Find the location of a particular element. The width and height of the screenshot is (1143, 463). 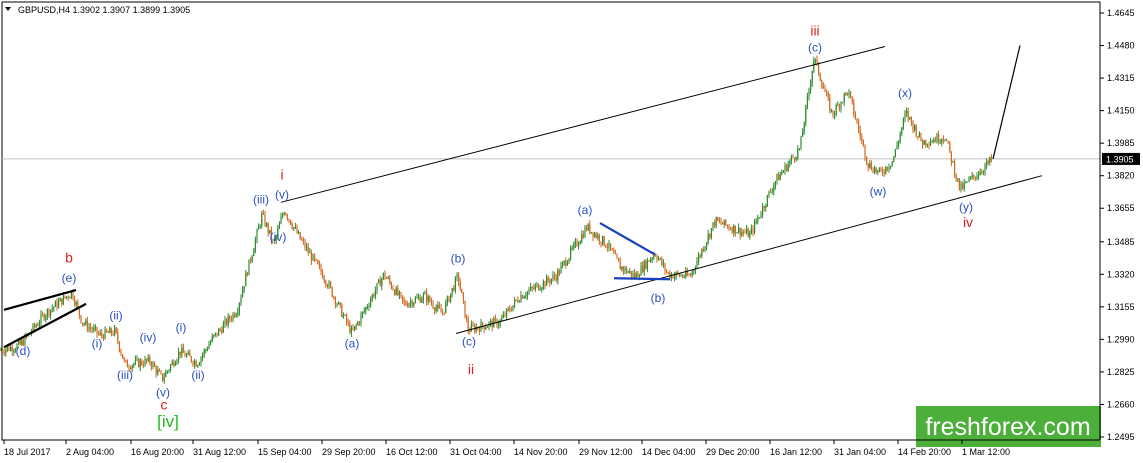

dropdown-triangle-icon is located at coordinates (8, 9).